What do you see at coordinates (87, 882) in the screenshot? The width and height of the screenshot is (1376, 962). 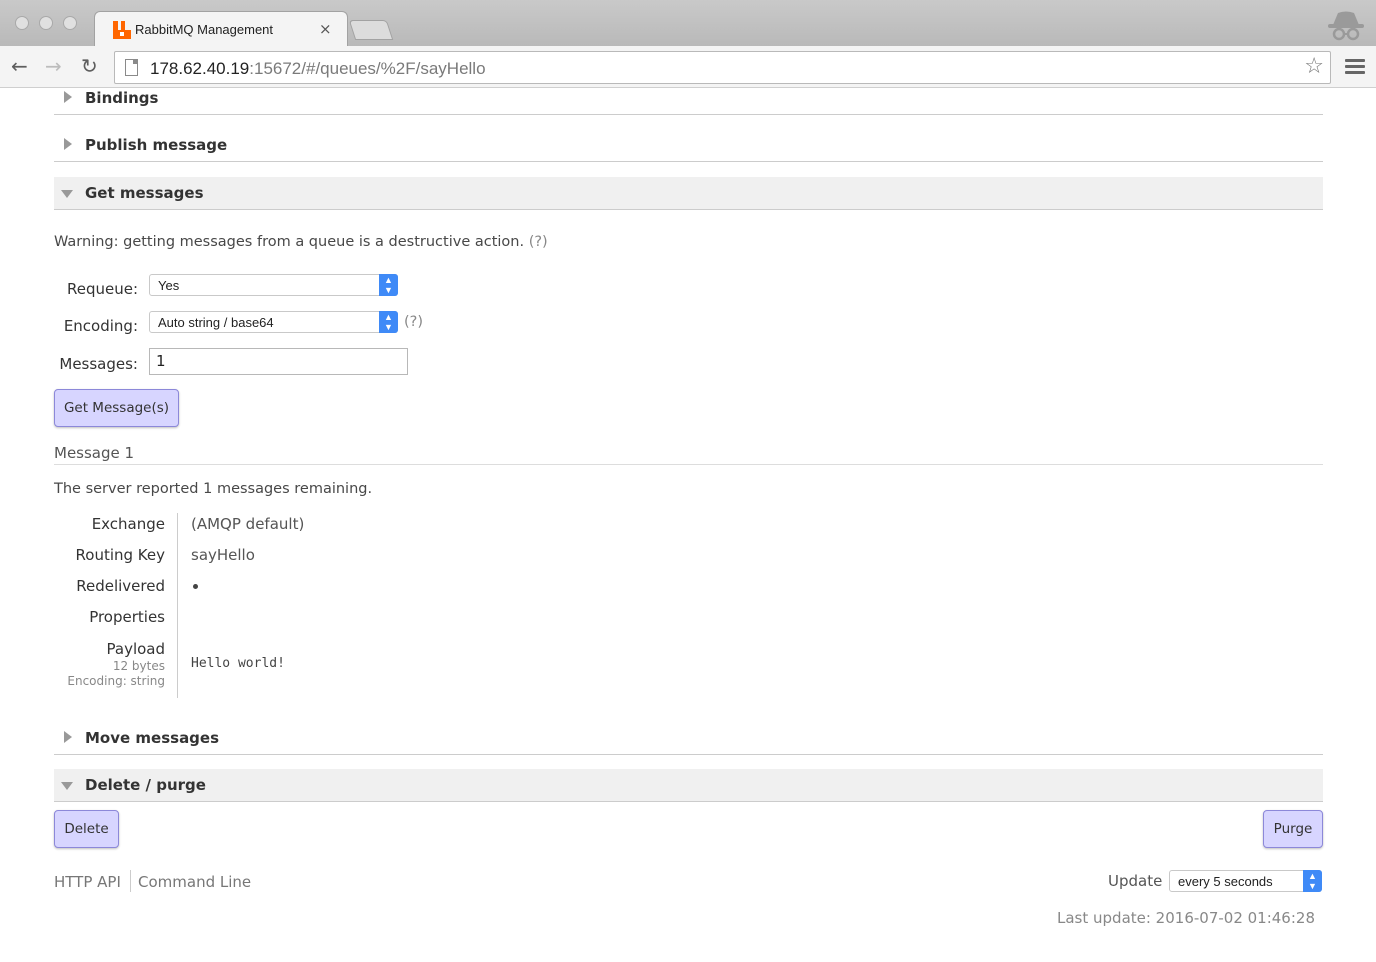 I see `http-api-link: HTTP API` at bounding box center [87, 882].